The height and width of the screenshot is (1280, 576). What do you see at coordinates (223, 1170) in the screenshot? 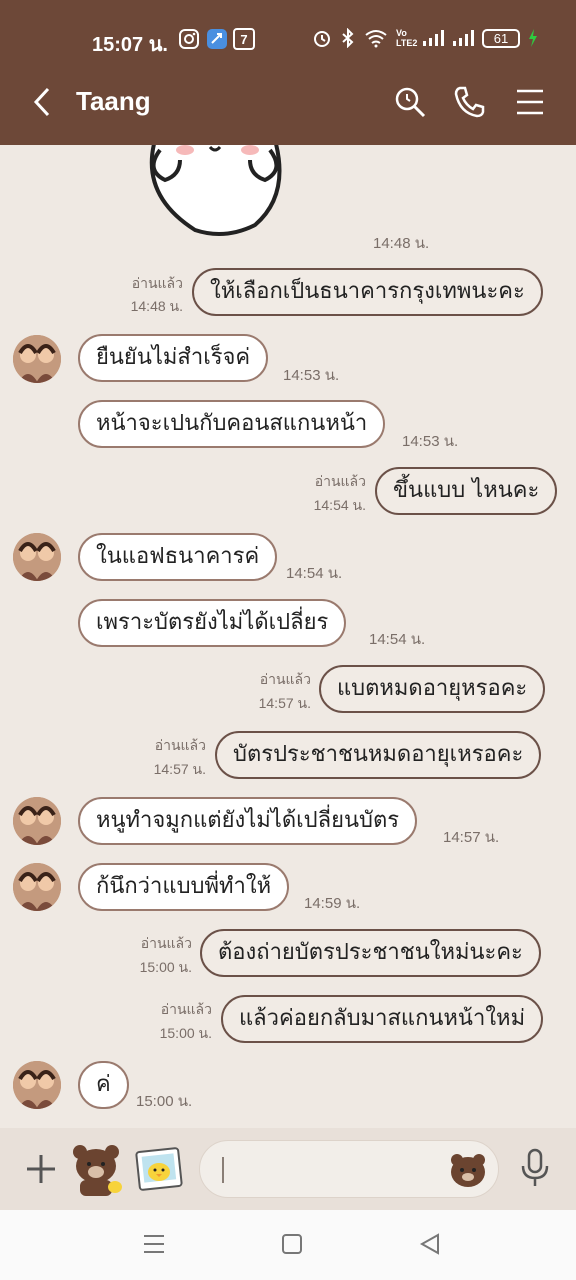
I see `text-caret` at bounding box center [223, 1170].